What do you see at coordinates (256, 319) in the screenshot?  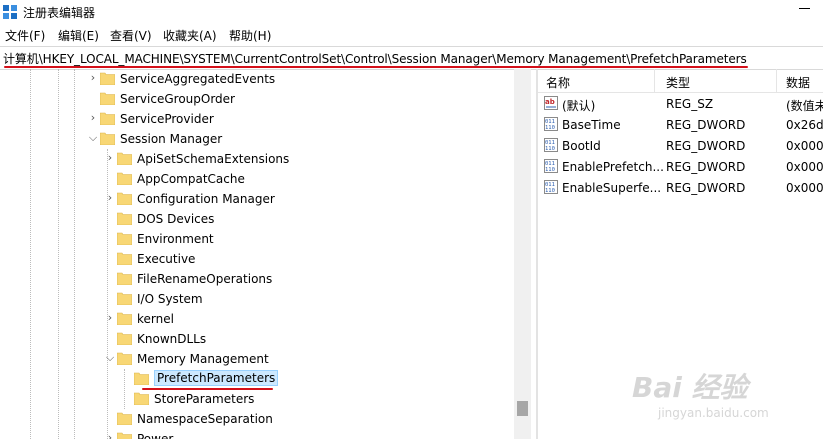 I see `tree-node: › kernel` at bounding box center [256, 319].